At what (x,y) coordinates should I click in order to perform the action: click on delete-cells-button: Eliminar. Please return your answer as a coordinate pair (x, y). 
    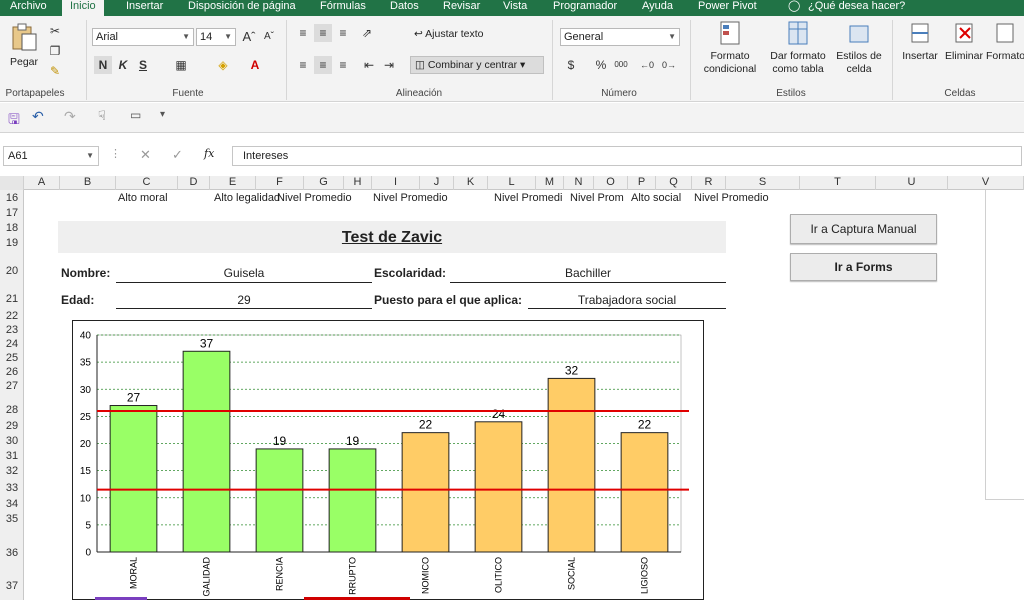
    Looking at the image, I should click on (964, 41).